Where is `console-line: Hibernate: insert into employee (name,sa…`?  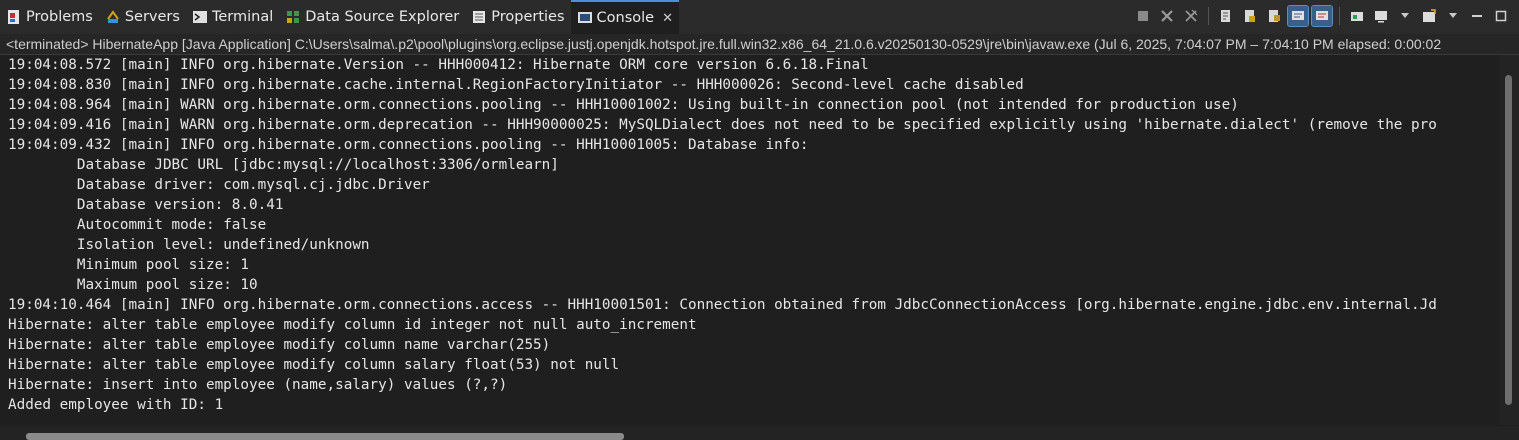
console-line: Hibernate: insert into employee (name,sa… is located at coordinates (258, 385).